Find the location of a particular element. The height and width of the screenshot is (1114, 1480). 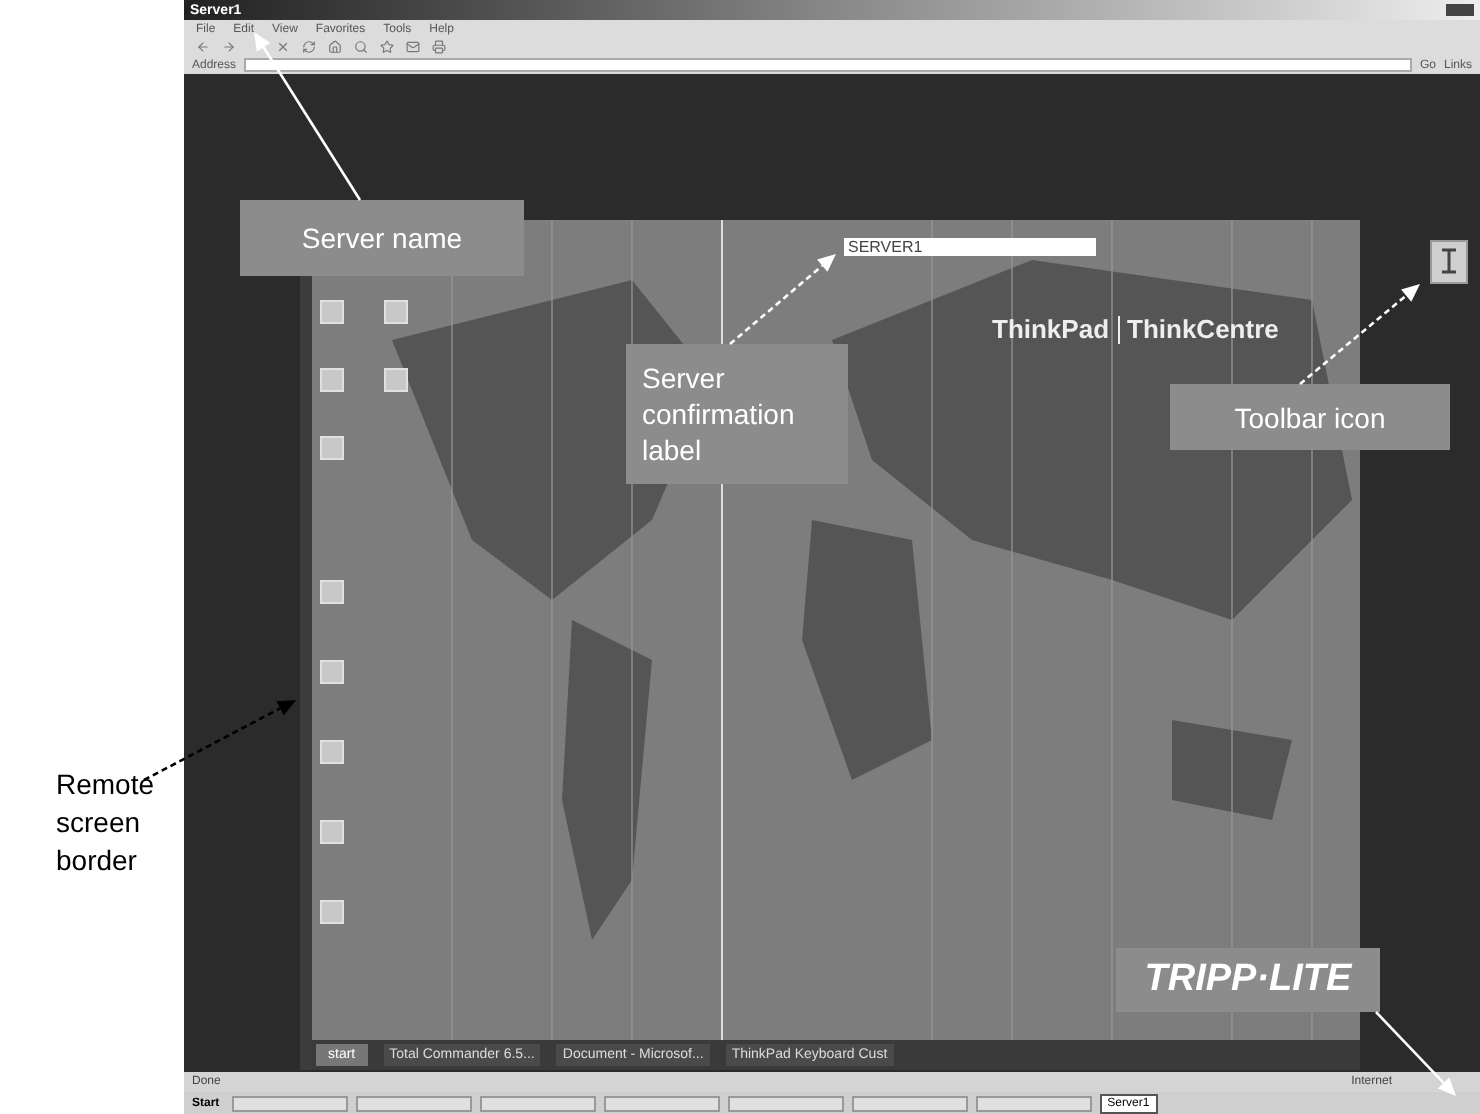

callout-label: Toolbar icon is located at coordinates (1310, 417).